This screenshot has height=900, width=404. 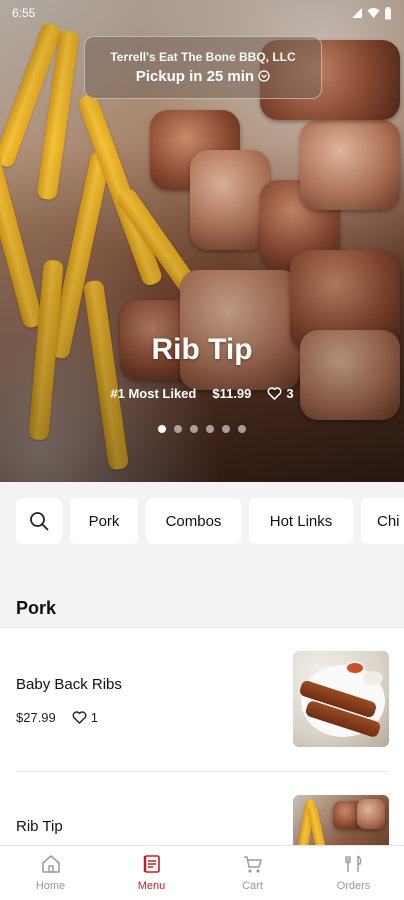 I want to click on restaurant-name: Terrell's Eat The Bone BBQ, LLC, so click(x=203, y=57).